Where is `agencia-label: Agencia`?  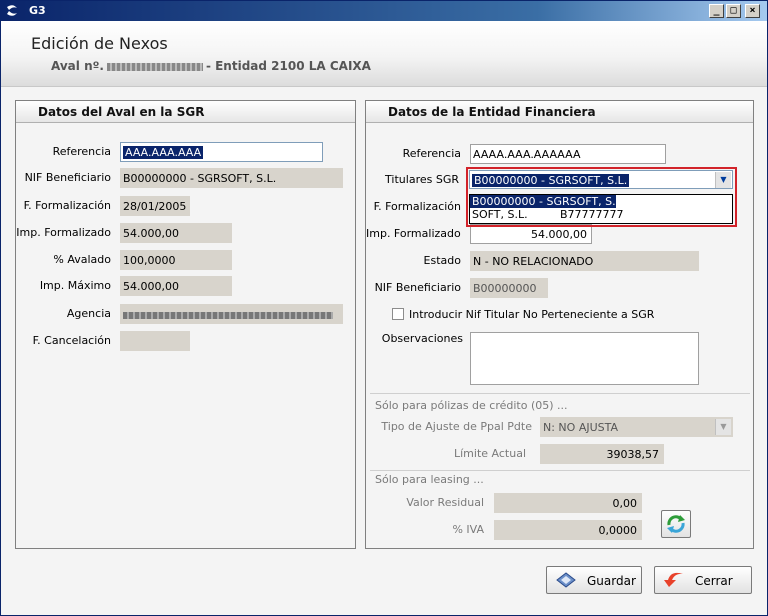
agencia-label: Agencia is located at coordinates (88, 313).